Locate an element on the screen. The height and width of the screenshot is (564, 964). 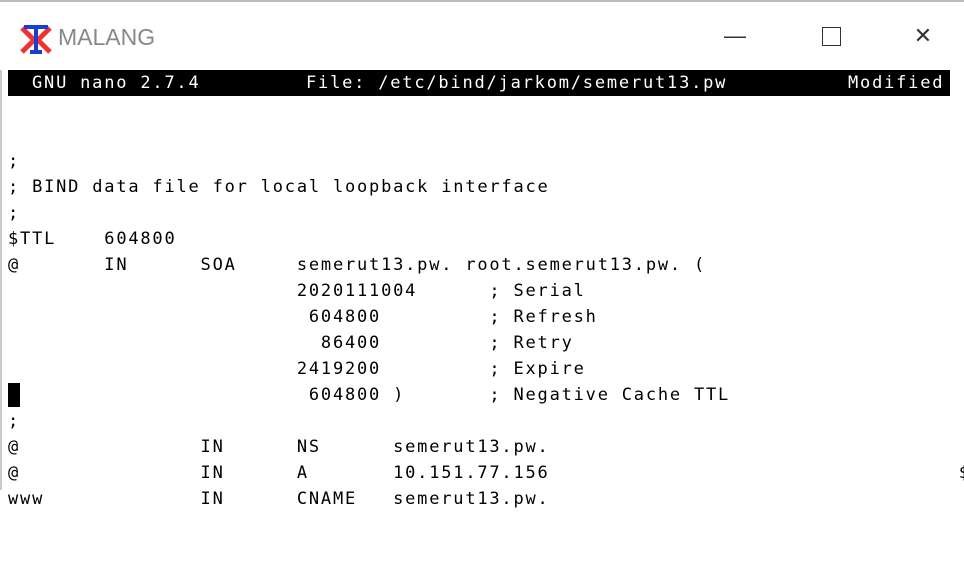
nano-filename: File: /etc/bind/jarkom/semerut13.pw is located at coordinates (517, 83).